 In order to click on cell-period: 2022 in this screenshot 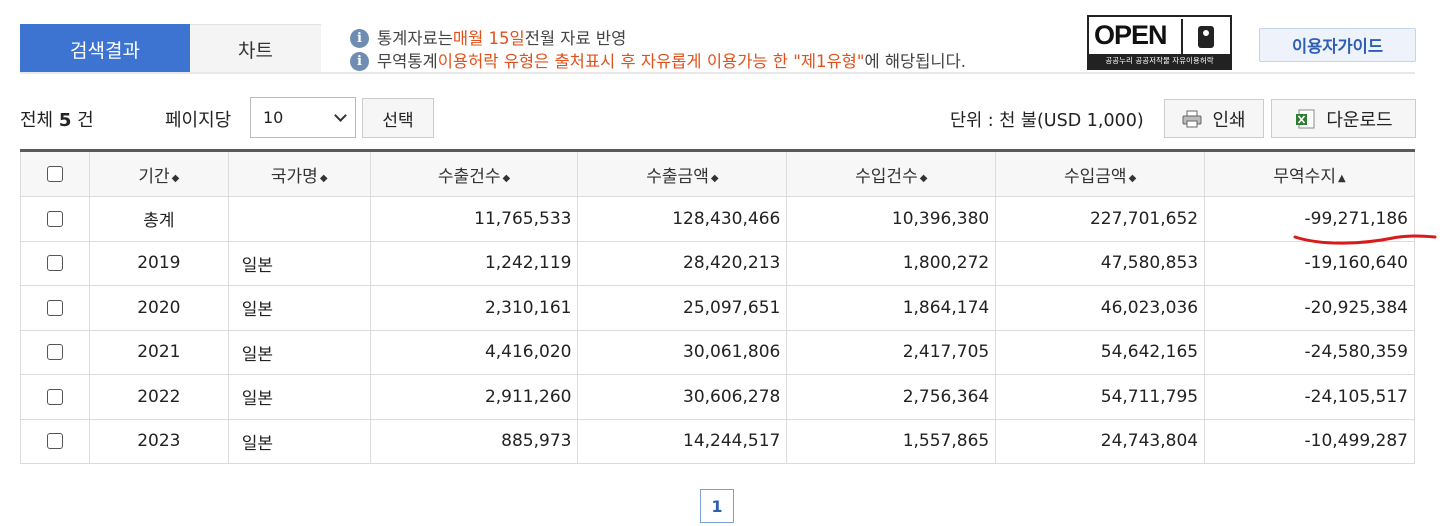, I will do `click(158, 397)`.